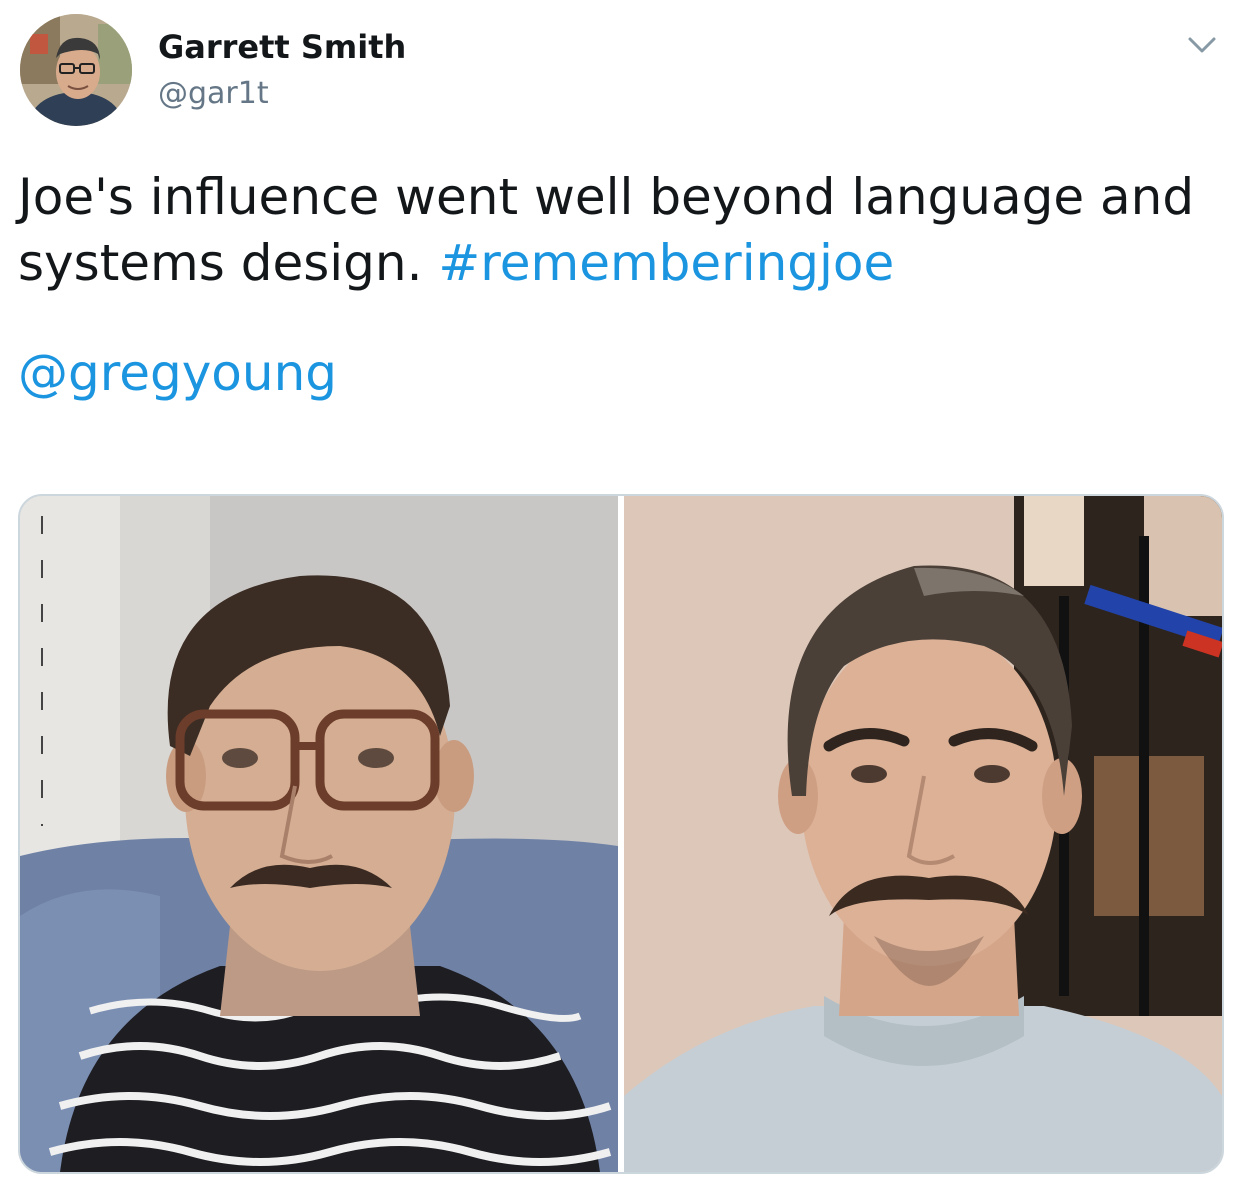 The image size is (1237, 1196). Describe the element at coordinates (76, 70) in the screenshot. I see `avatar` at that location.